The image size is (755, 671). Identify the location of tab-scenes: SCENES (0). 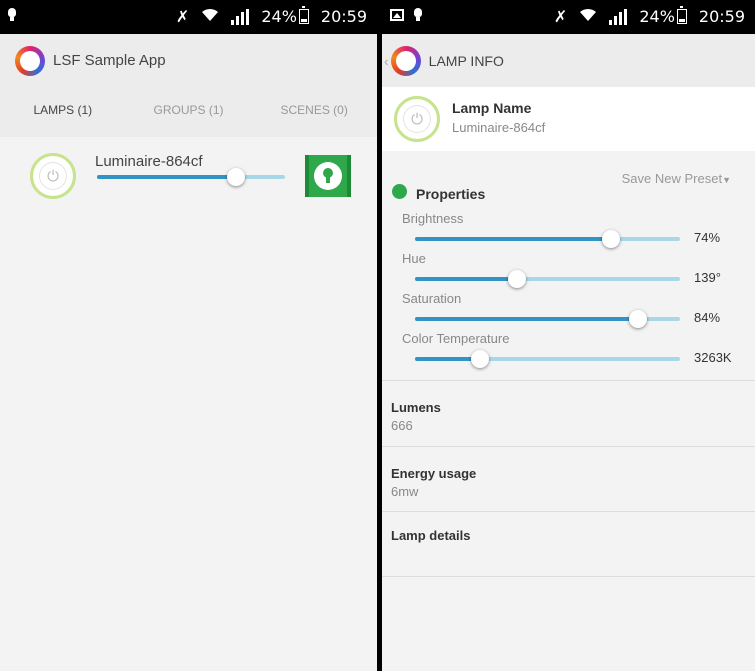
(314, 112).